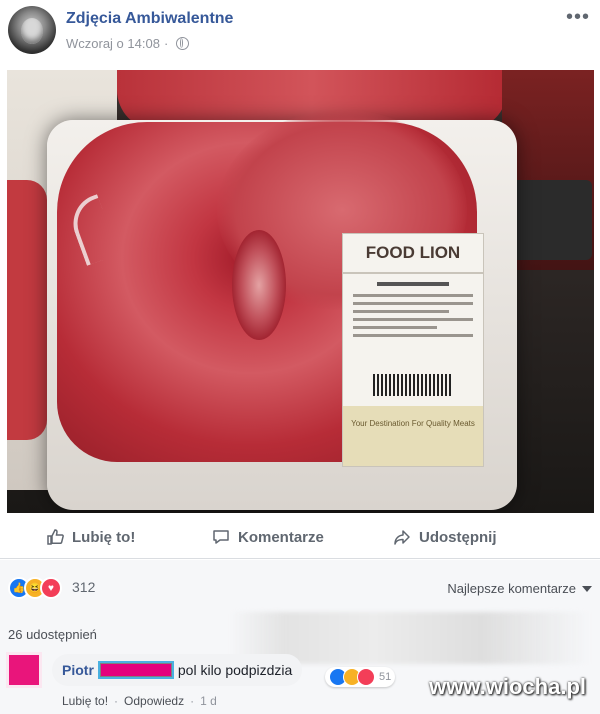 The width and height of the screenshot is (600, 714). What do you see at coordinates (35, 588) in the screenshot?
I see `reaction-icons: 👍 😆 ♥` at bounding box center [35, 588].